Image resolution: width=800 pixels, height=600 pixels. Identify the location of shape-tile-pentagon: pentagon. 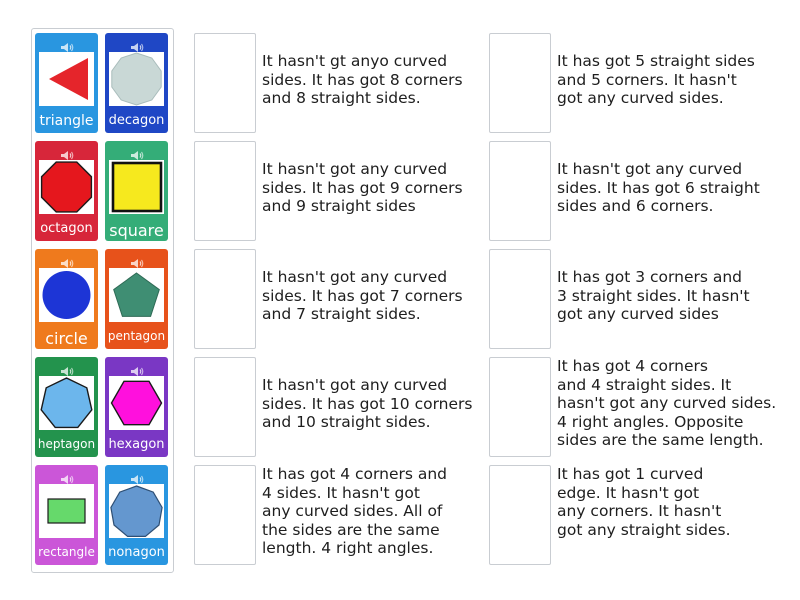
(136, 299).